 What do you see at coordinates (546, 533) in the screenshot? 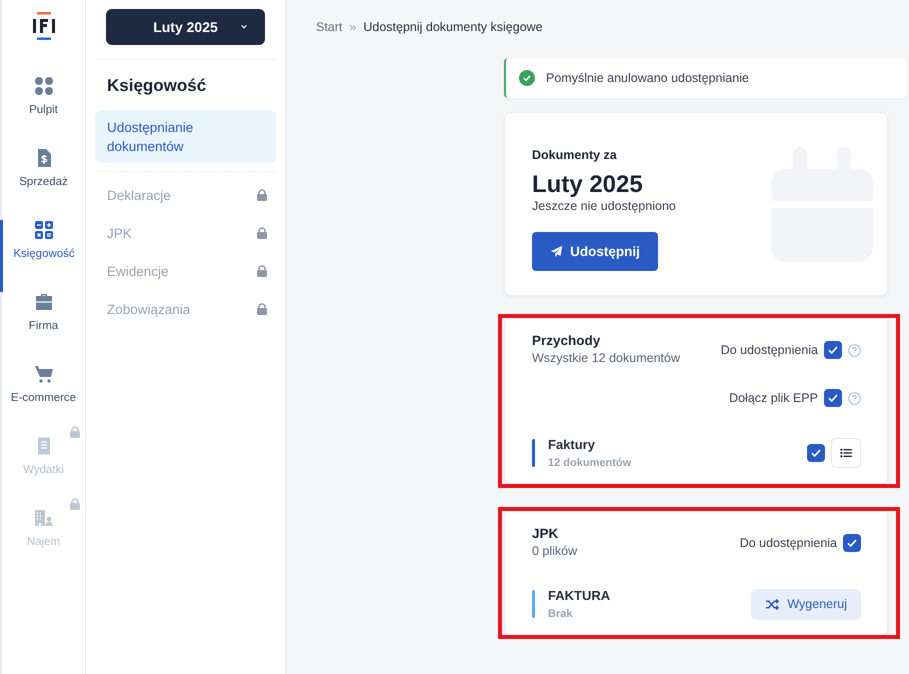
I see `section-title: JPK` at bounding box center [546, 533].